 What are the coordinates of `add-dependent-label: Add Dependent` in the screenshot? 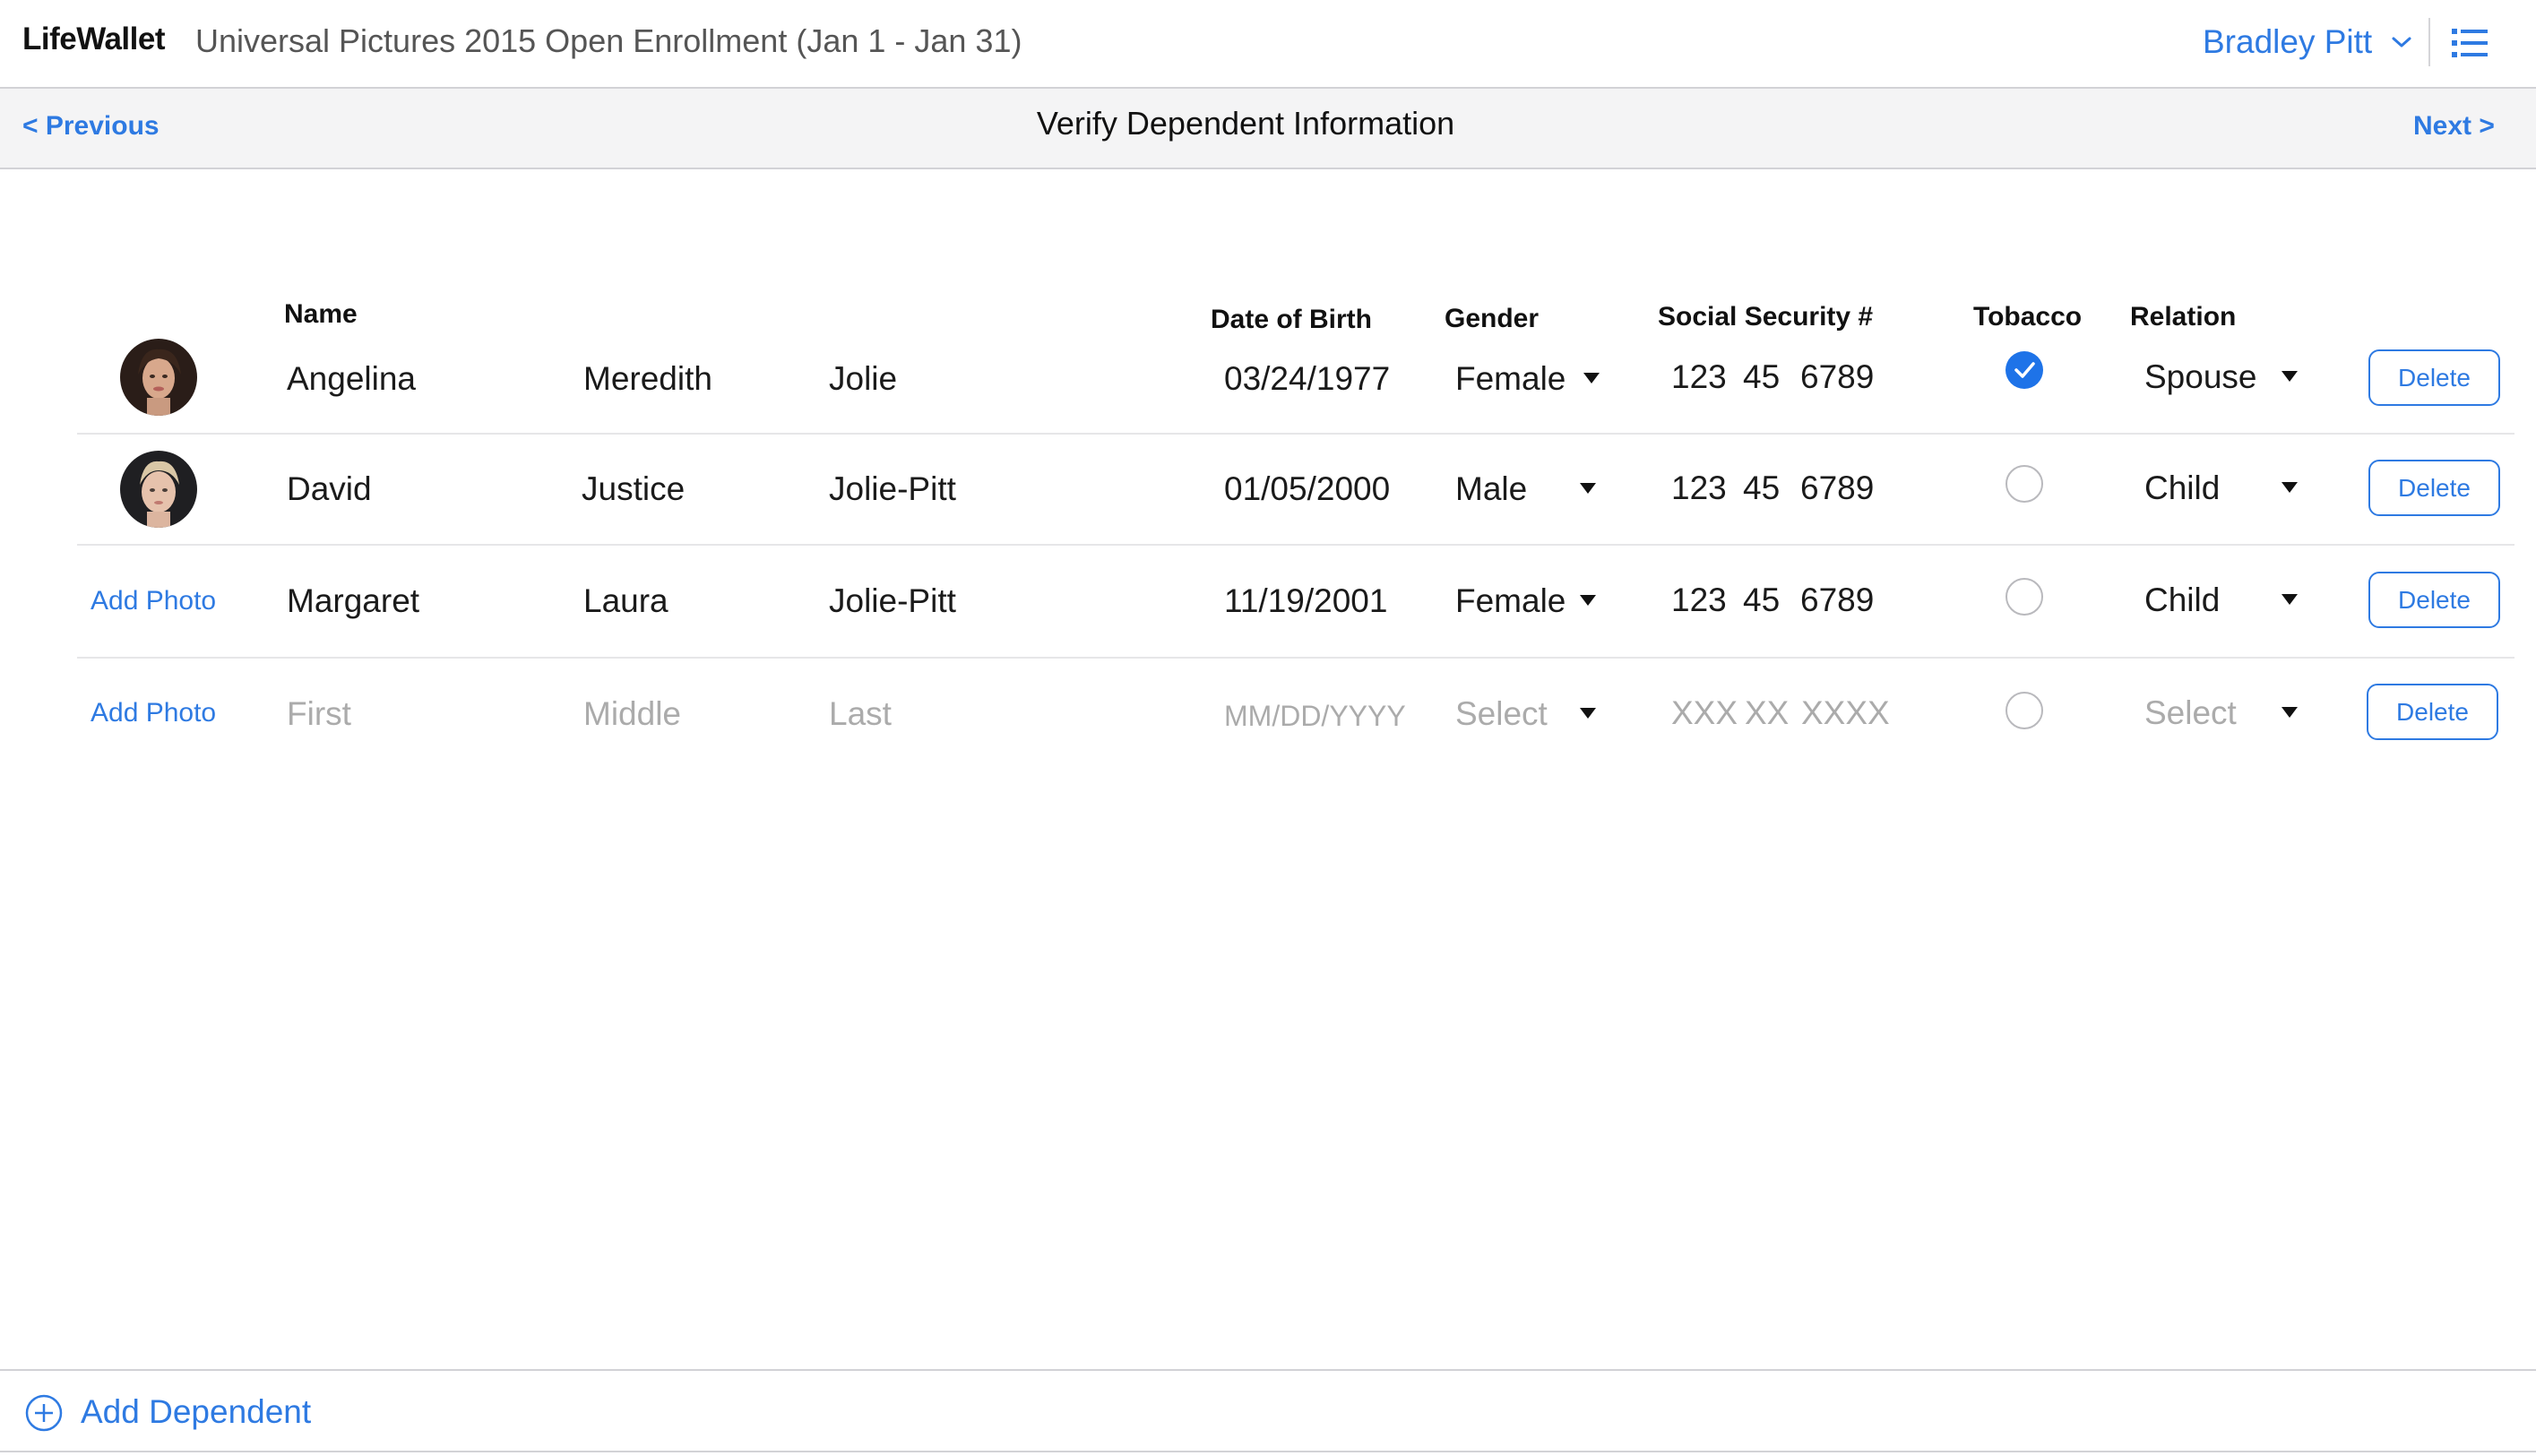 It's located at (196, 1412).